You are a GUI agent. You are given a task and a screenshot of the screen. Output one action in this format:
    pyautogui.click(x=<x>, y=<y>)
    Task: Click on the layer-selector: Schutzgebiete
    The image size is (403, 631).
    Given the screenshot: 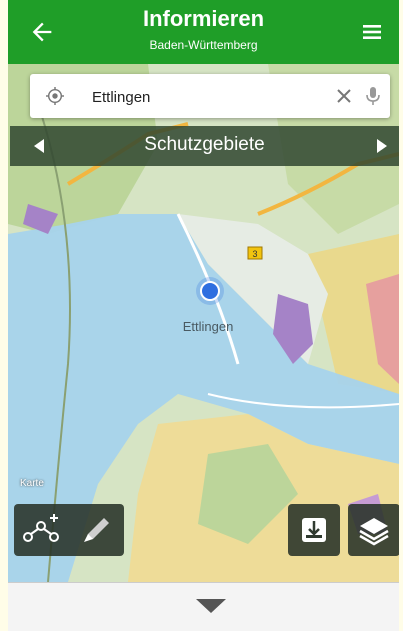 What is the action you would take?
    pyautogui.click(x=204, y=146)
    